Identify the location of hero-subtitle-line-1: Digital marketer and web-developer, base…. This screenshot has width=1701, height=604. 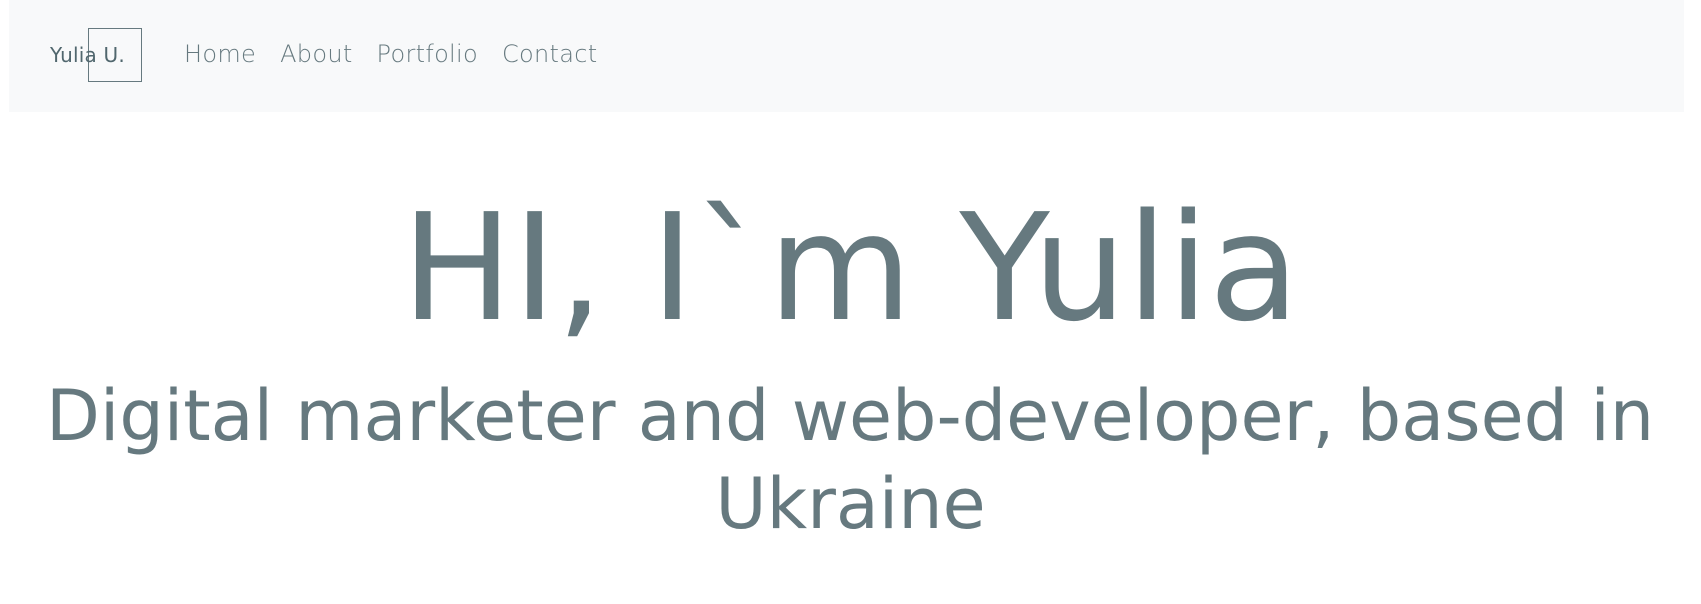
(850, 416).